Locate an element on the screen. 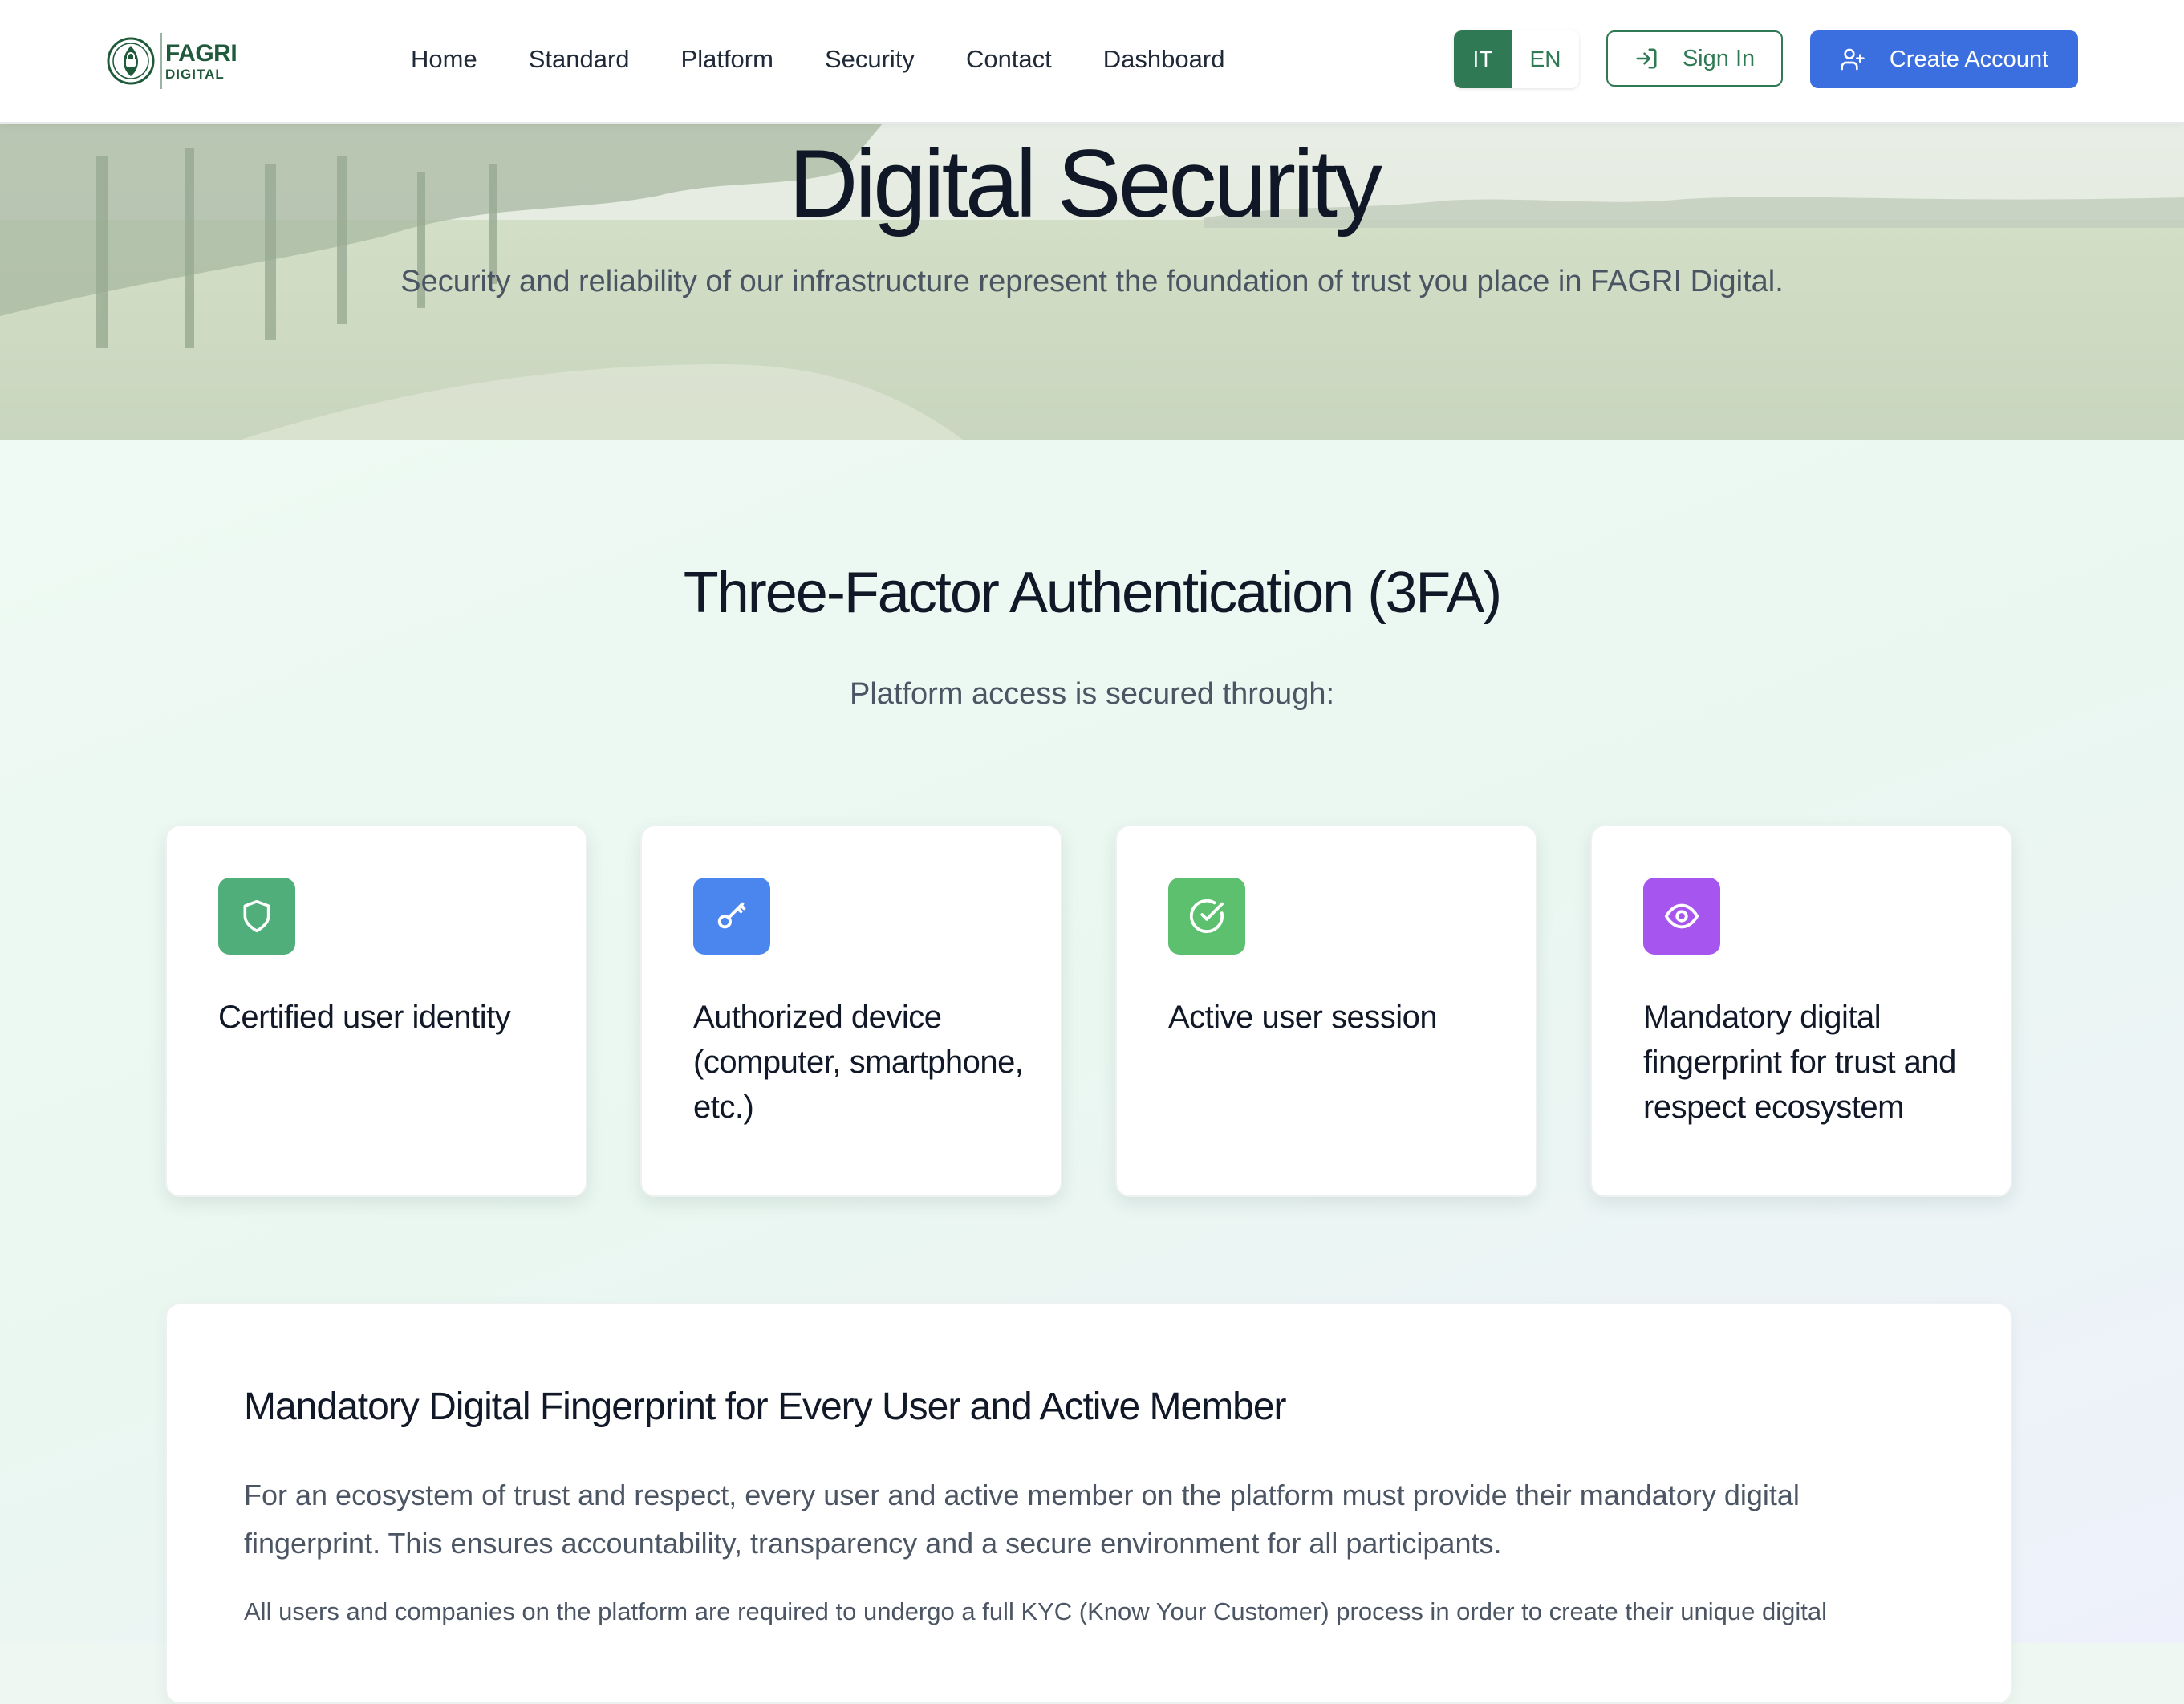 The width and height of the screenshot is (2184, 1704). logo-emblem-icon is located at coordinates (131, 61).